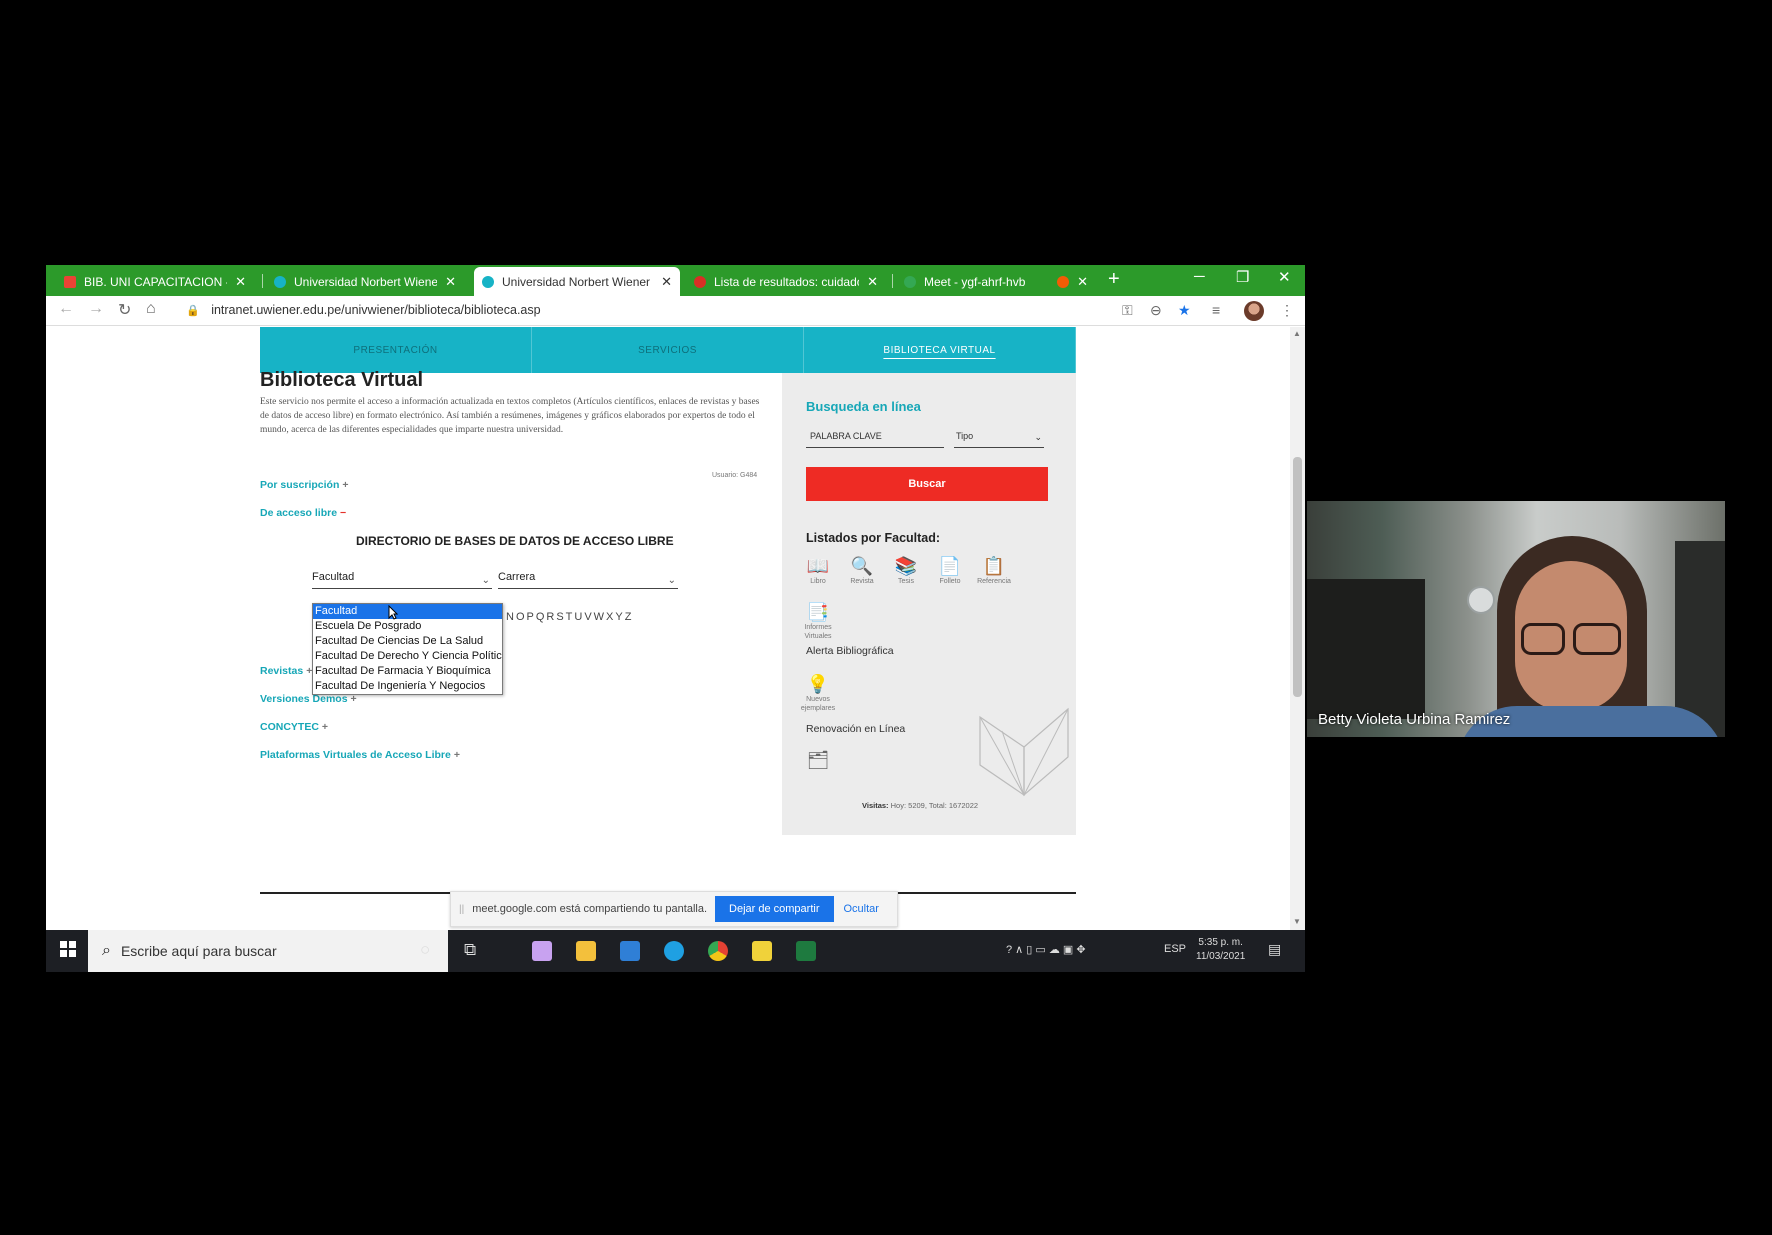 The image size is (1772, 1235). I want to click on nav-presentacion: PRESENTACIÓN, so click(396, 350).